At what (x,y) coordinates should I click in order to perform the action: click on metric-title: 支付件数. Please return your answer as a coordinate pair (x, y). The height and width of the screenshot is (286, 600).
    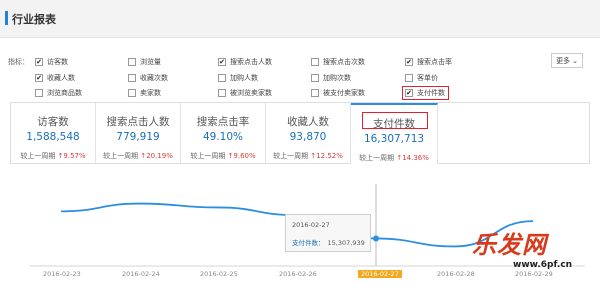
    Looking at the image, I should click on (394, 124).